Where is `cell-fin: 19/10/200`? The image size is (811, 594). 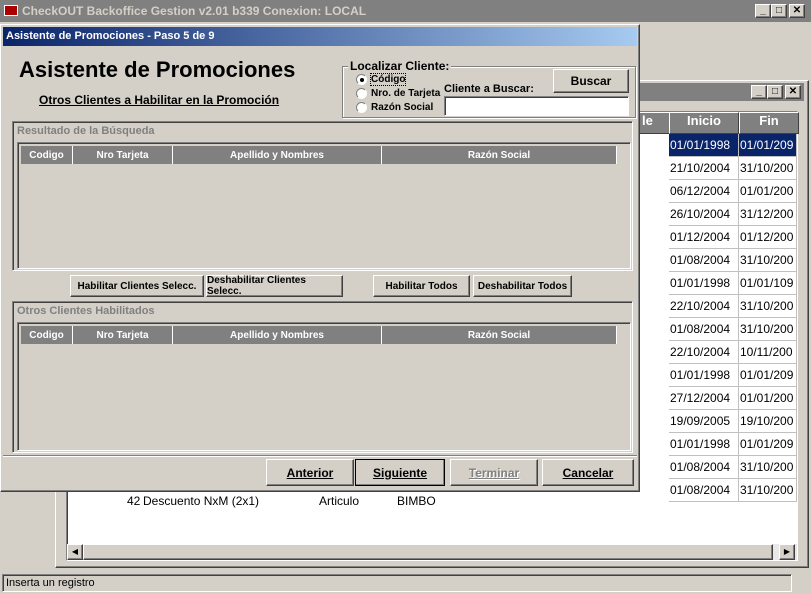
cell-fin: 19/10/200 is located at coordinates (768, 421).